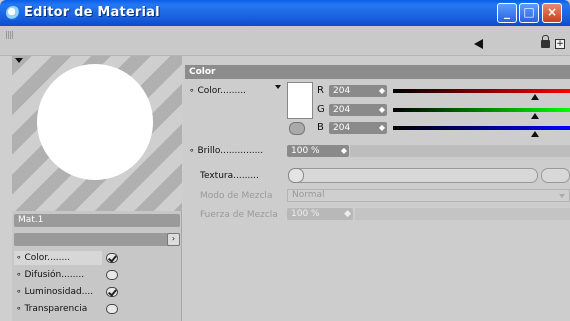 Image resolution: width=570 pixels, height=321 pixels. I want to click on g-label: G, so click(321, 109).